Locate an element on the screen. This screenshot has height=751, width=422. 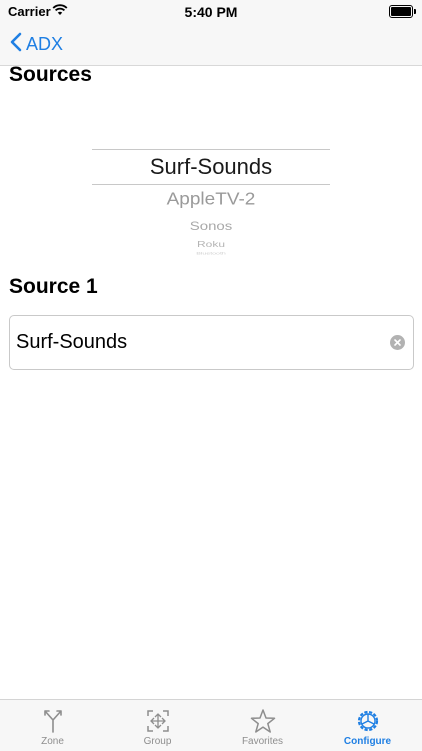
group-icon is located at coordinates (157, 721).